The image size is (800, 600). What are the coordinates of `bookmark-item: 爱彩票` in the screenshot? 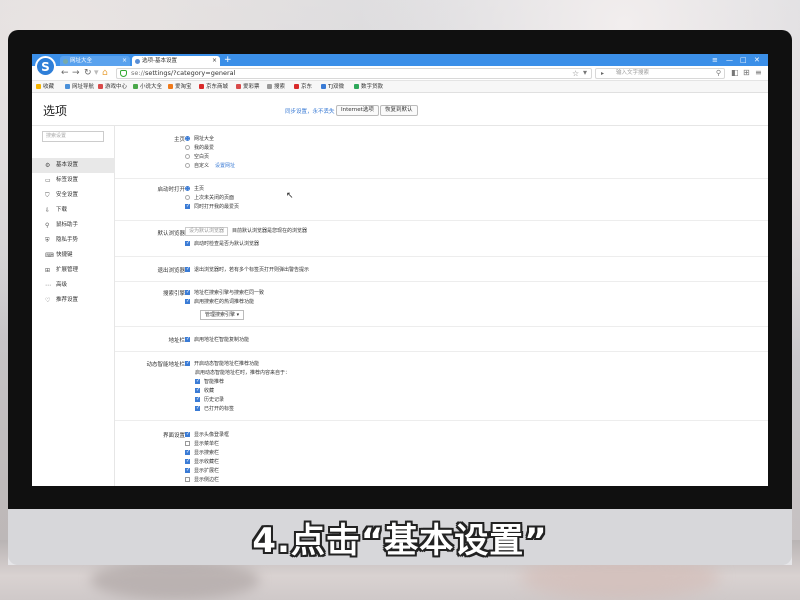 It's located at (248, 87).